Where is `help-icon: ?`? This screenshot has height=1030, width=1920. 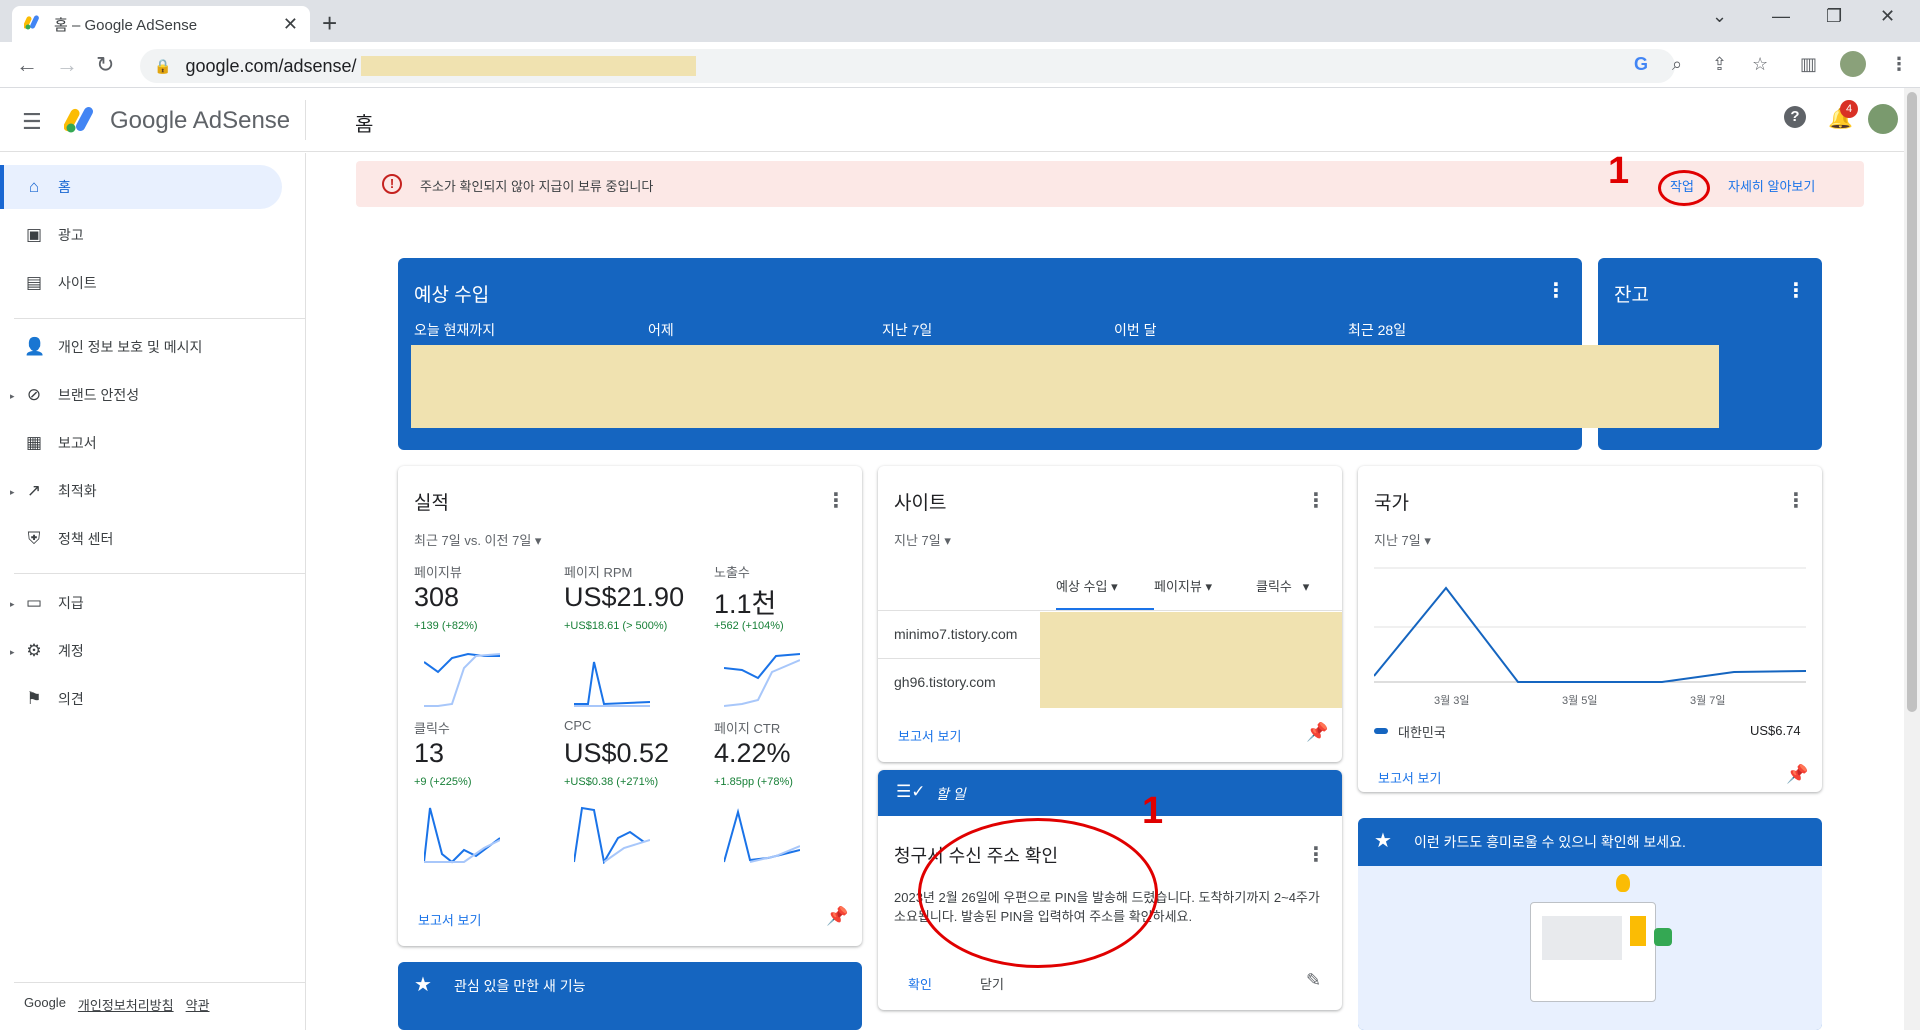 help-icon: ? is located at coordinates (1795, 117).